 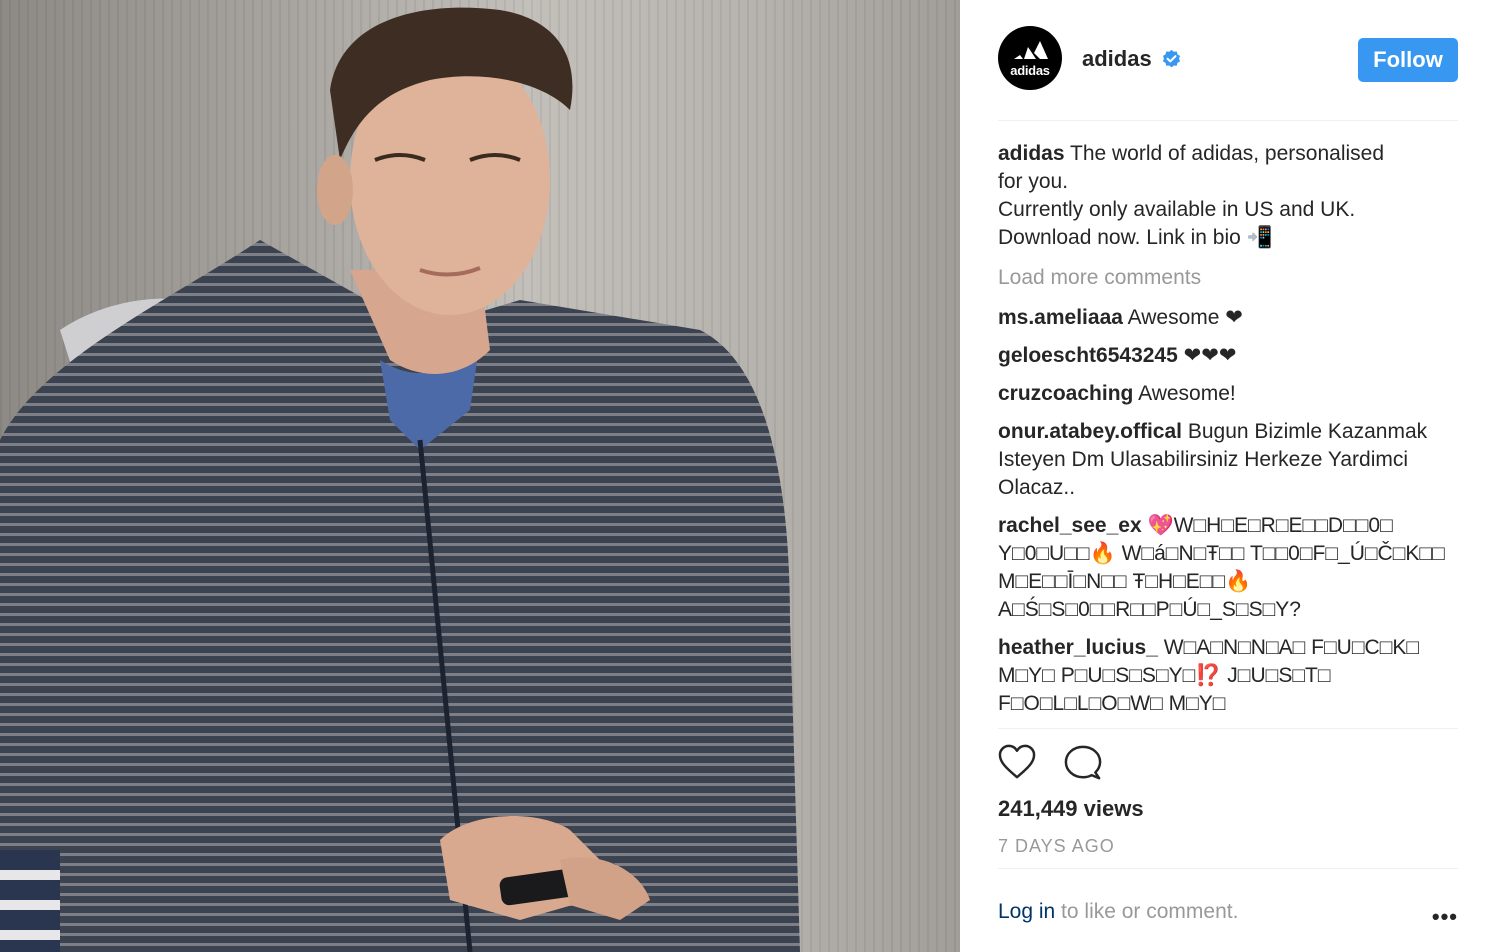 What do you see at coordinates (1135, 237) in the screenshot?
I see `caption-line: Download now. Link in bio 📲` at bounding box center [1135, 237].